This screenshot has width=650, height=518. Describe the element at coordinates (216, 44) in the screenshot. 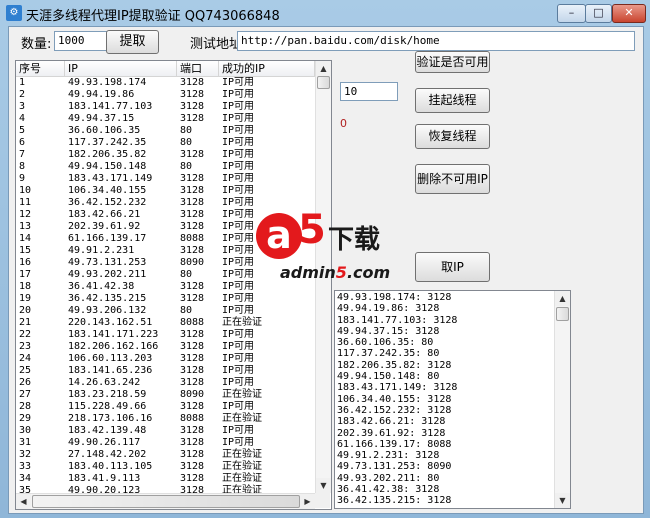

I see `test-url-label: 测试地址` at that location.